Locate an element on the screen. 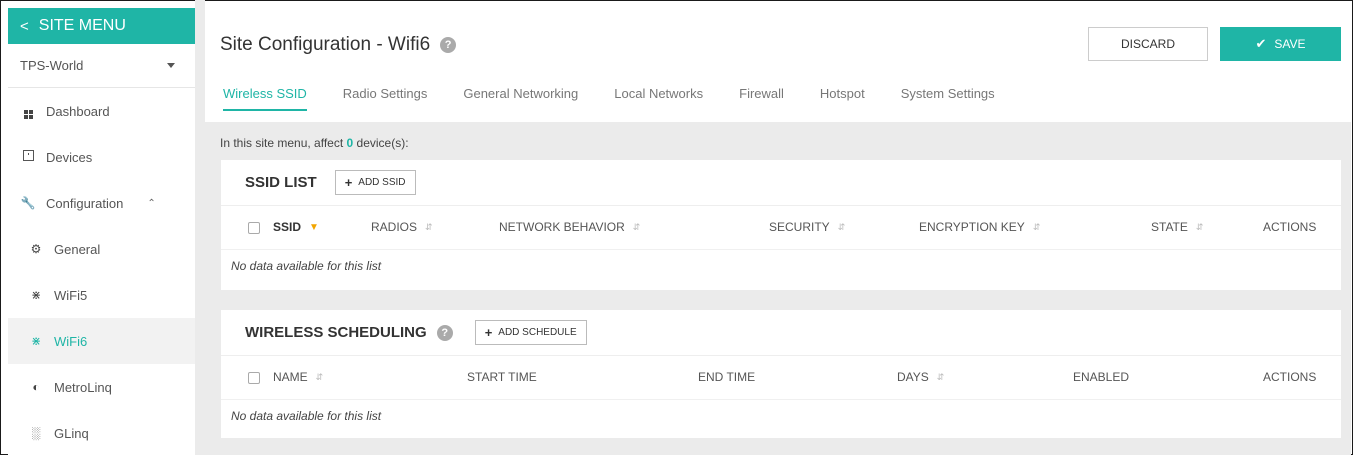  add-ssid-label: ADD SSID is located at coordinates (382, 182).